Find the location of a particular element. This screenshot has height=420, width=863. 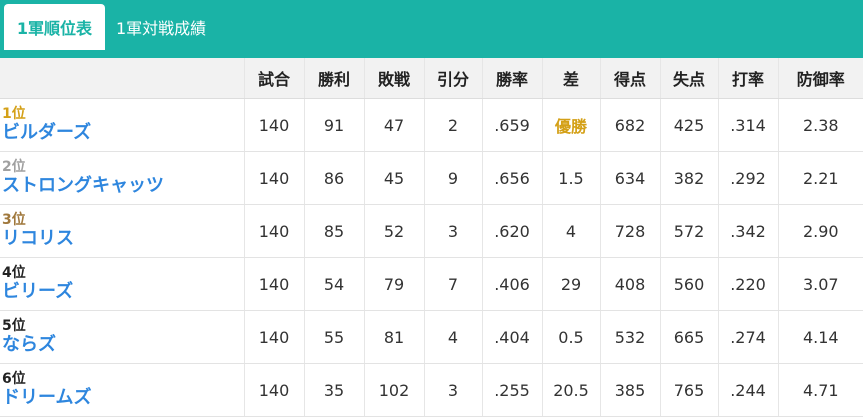

batting-avg-cell: .220 is located at coordinates (747, 284).